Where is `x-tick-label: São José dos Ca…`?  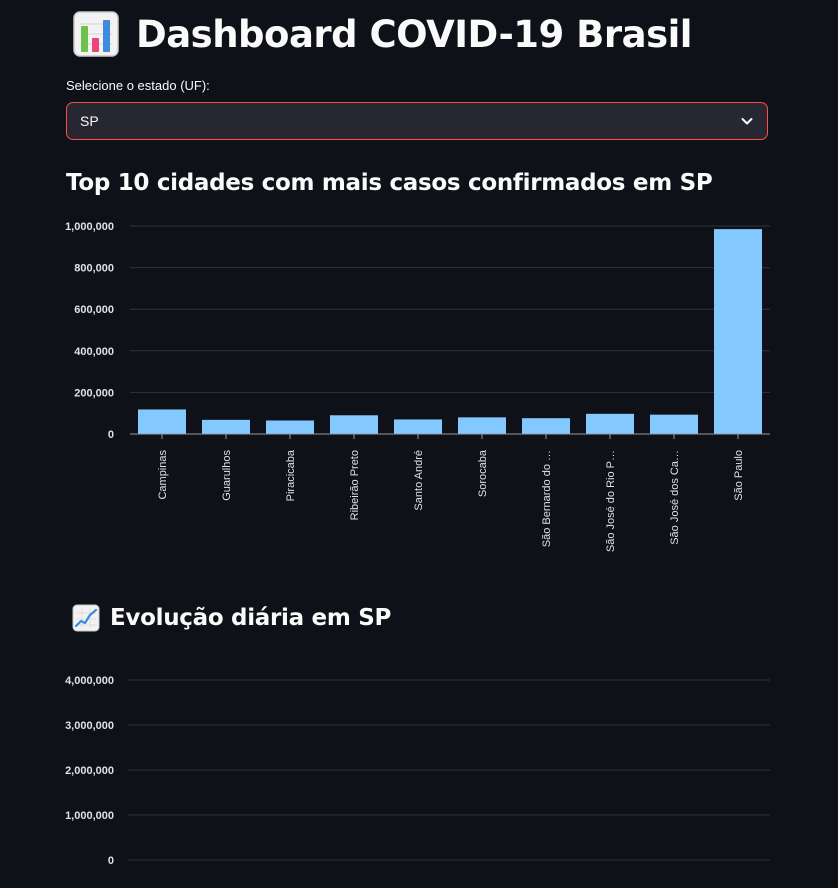
x-tick-label: São José dos Ca… is located at coordinates (675, 497).